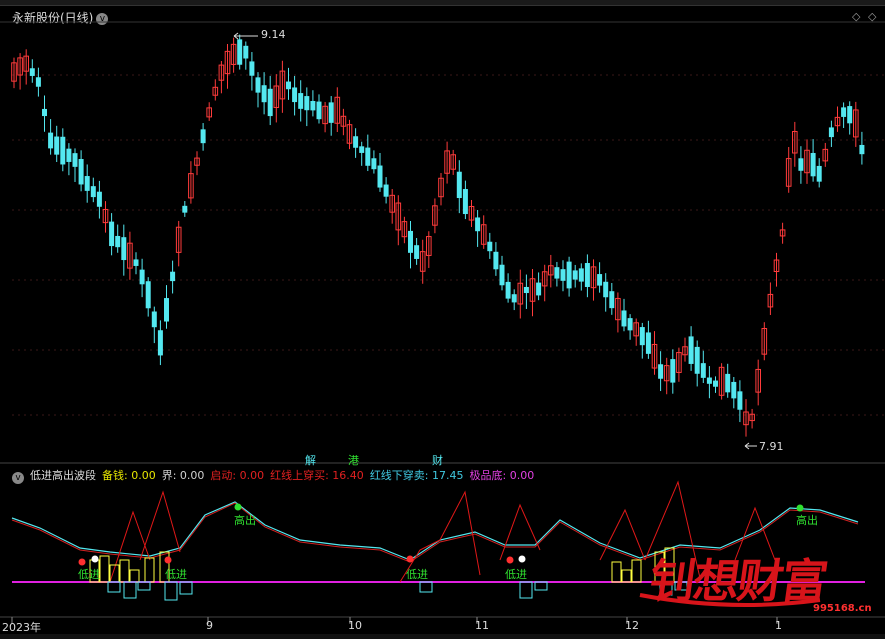 The image size is (885, 639). Describe the element at coordinates (209, 625) in the screenshot. I see `date-label-9: 9` at that location.